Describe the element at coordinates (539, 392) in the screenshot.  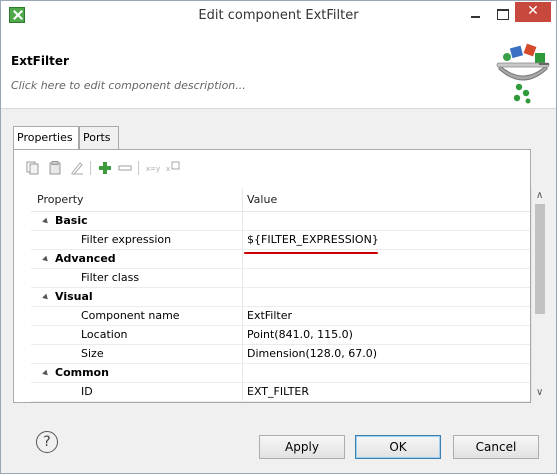
I see `scroll-down-arrow-icon: ∨` at that location.